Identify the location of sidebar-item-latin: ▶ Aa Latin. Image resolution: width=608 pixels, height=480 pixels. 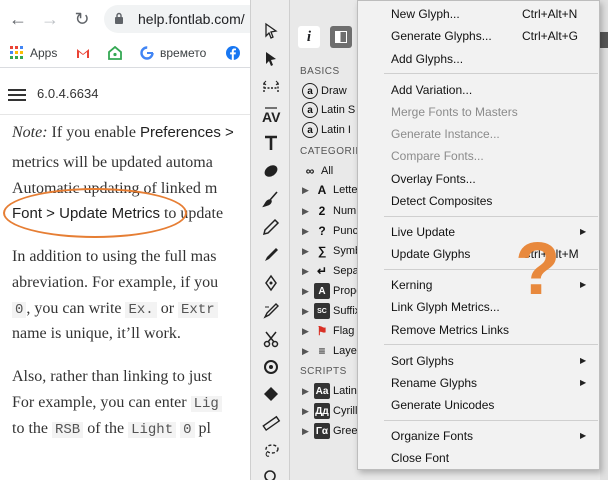
(329, 391).